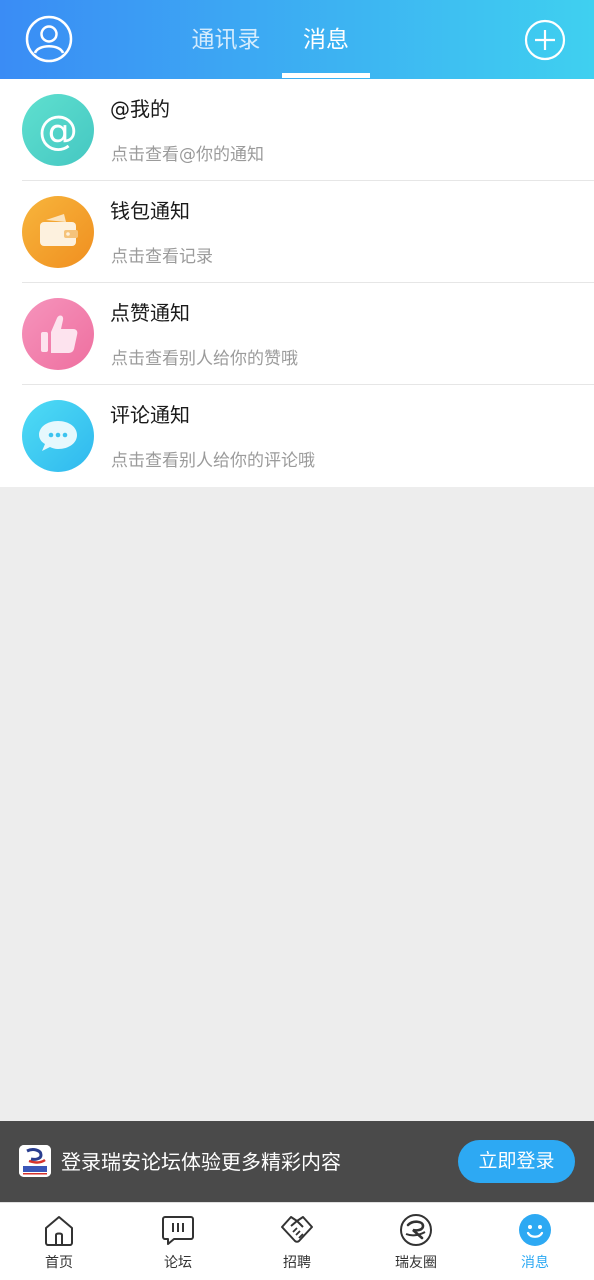 The width and height of the screenshot is (594, 1280). Describe the element at coordinates (150, 415) in the screenshot. I see `message-title: 评论通知` at that location.